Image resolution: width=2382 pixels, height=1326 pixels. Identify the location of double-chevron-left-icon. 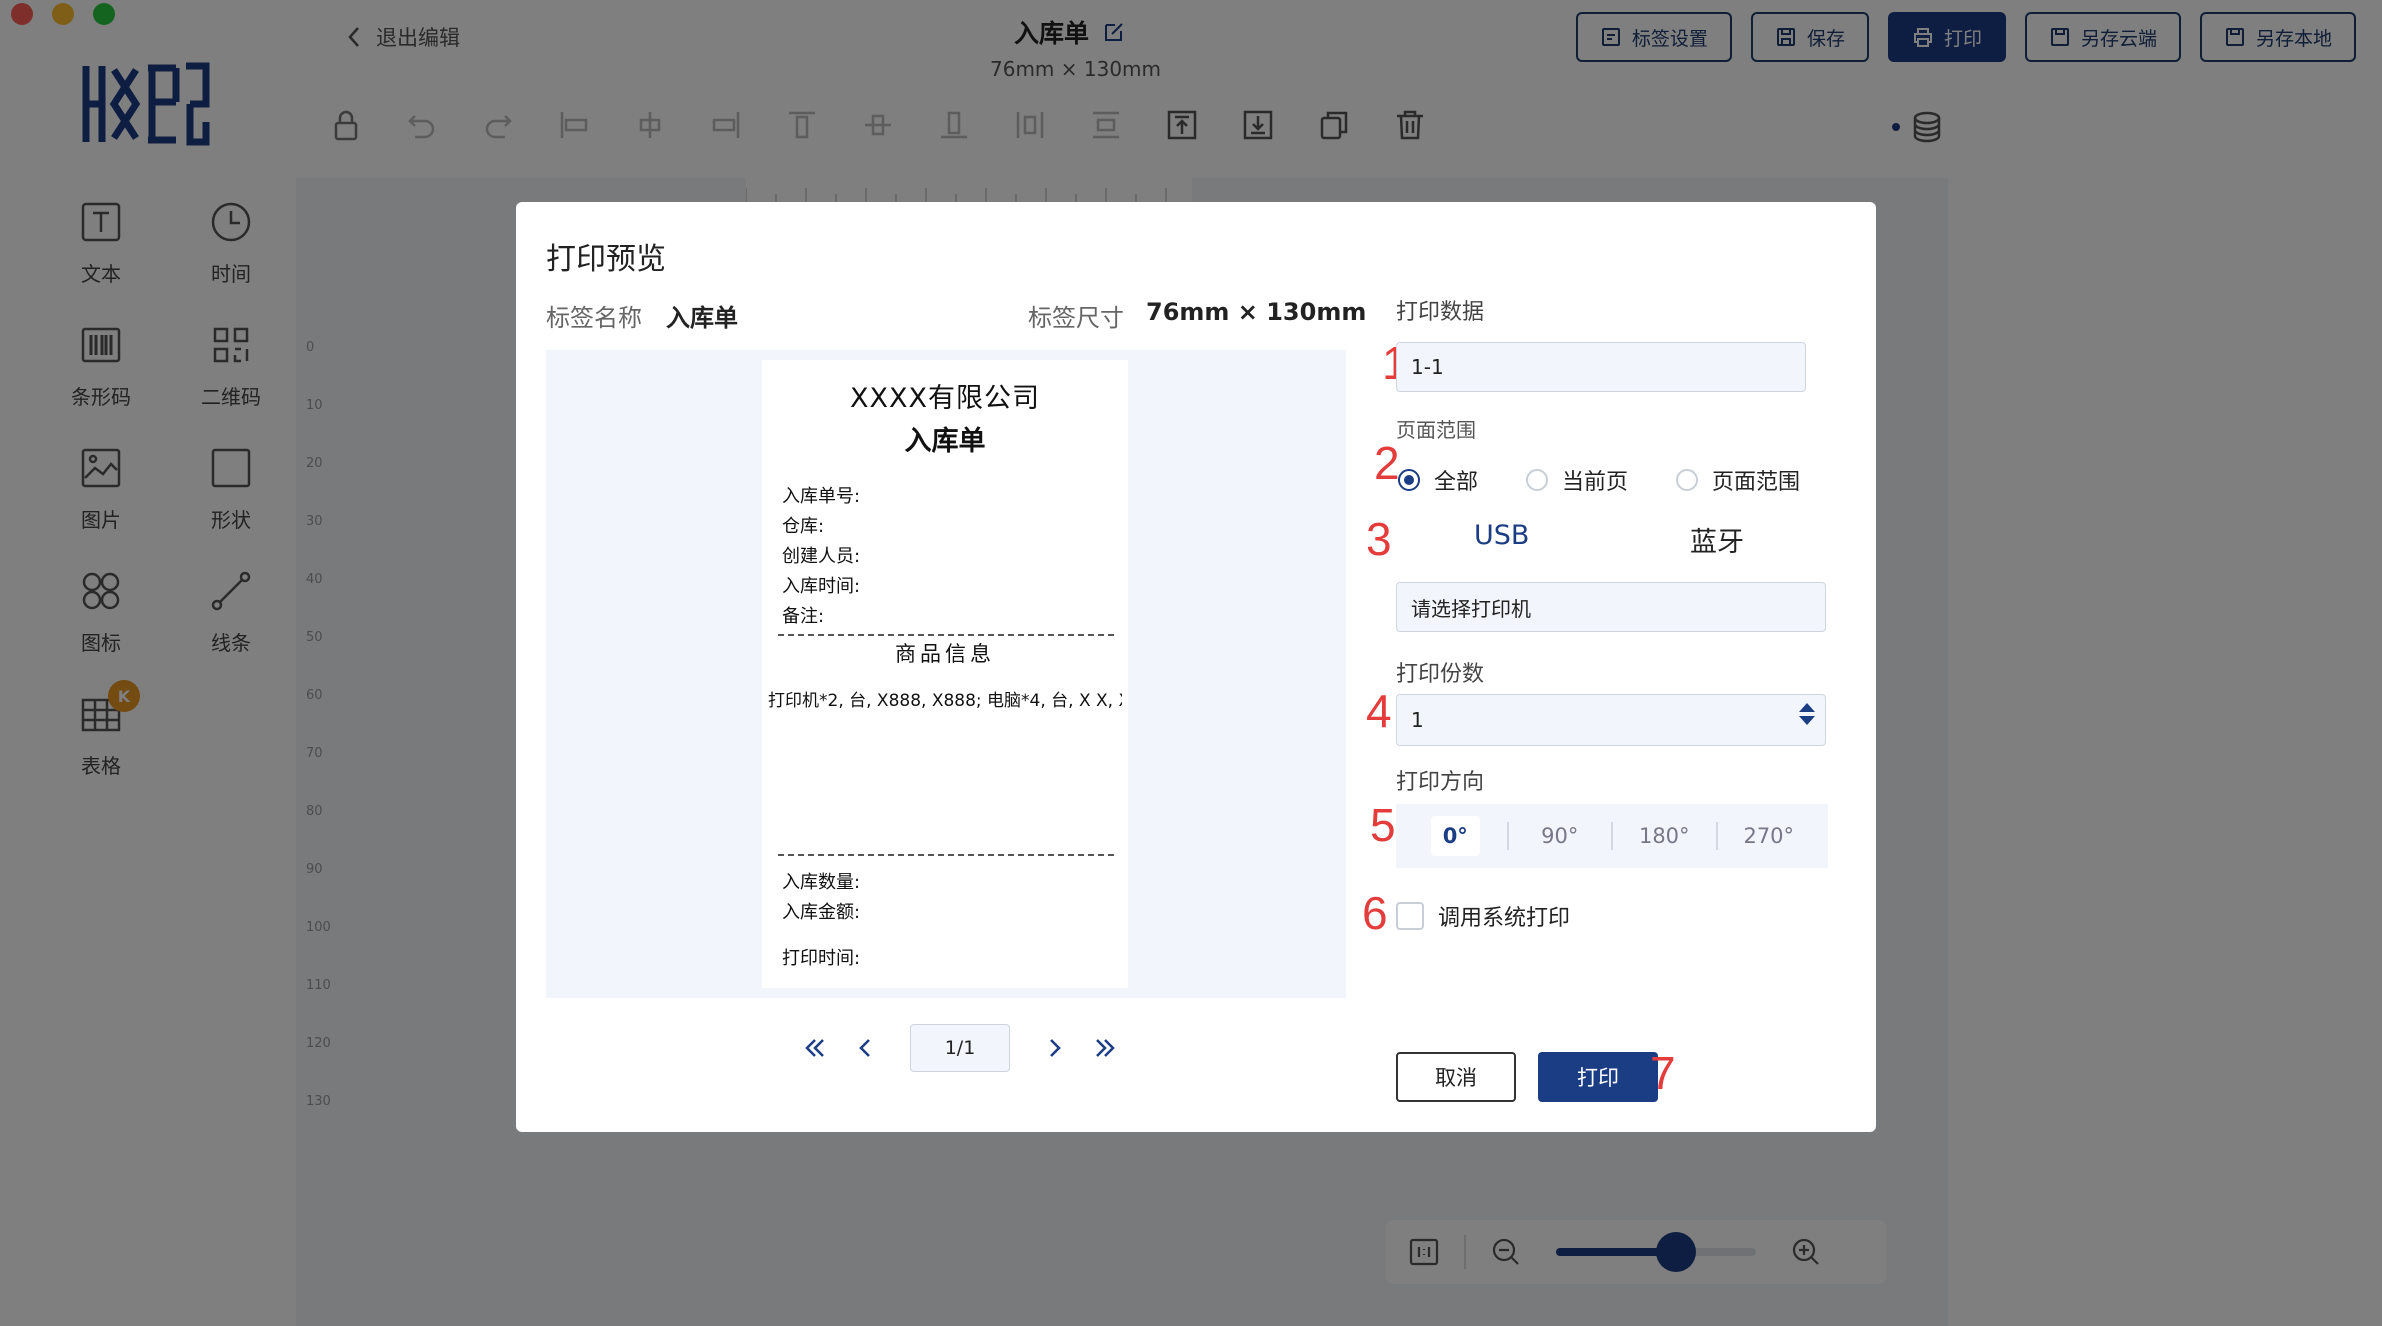
(814, 1048).